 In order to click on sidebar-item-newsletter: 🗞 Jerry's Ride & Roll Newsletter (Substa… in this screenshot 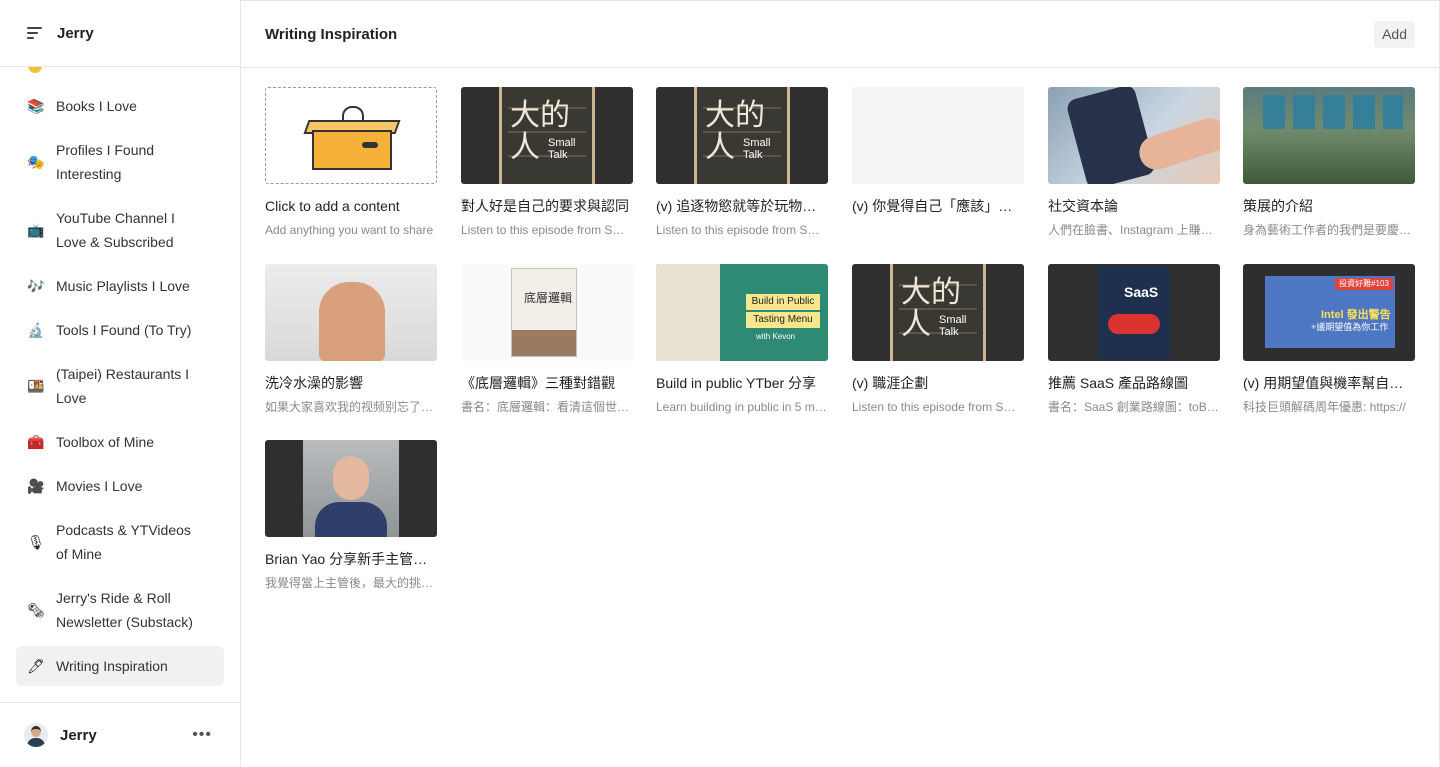, I will do `click(120, 610)`.